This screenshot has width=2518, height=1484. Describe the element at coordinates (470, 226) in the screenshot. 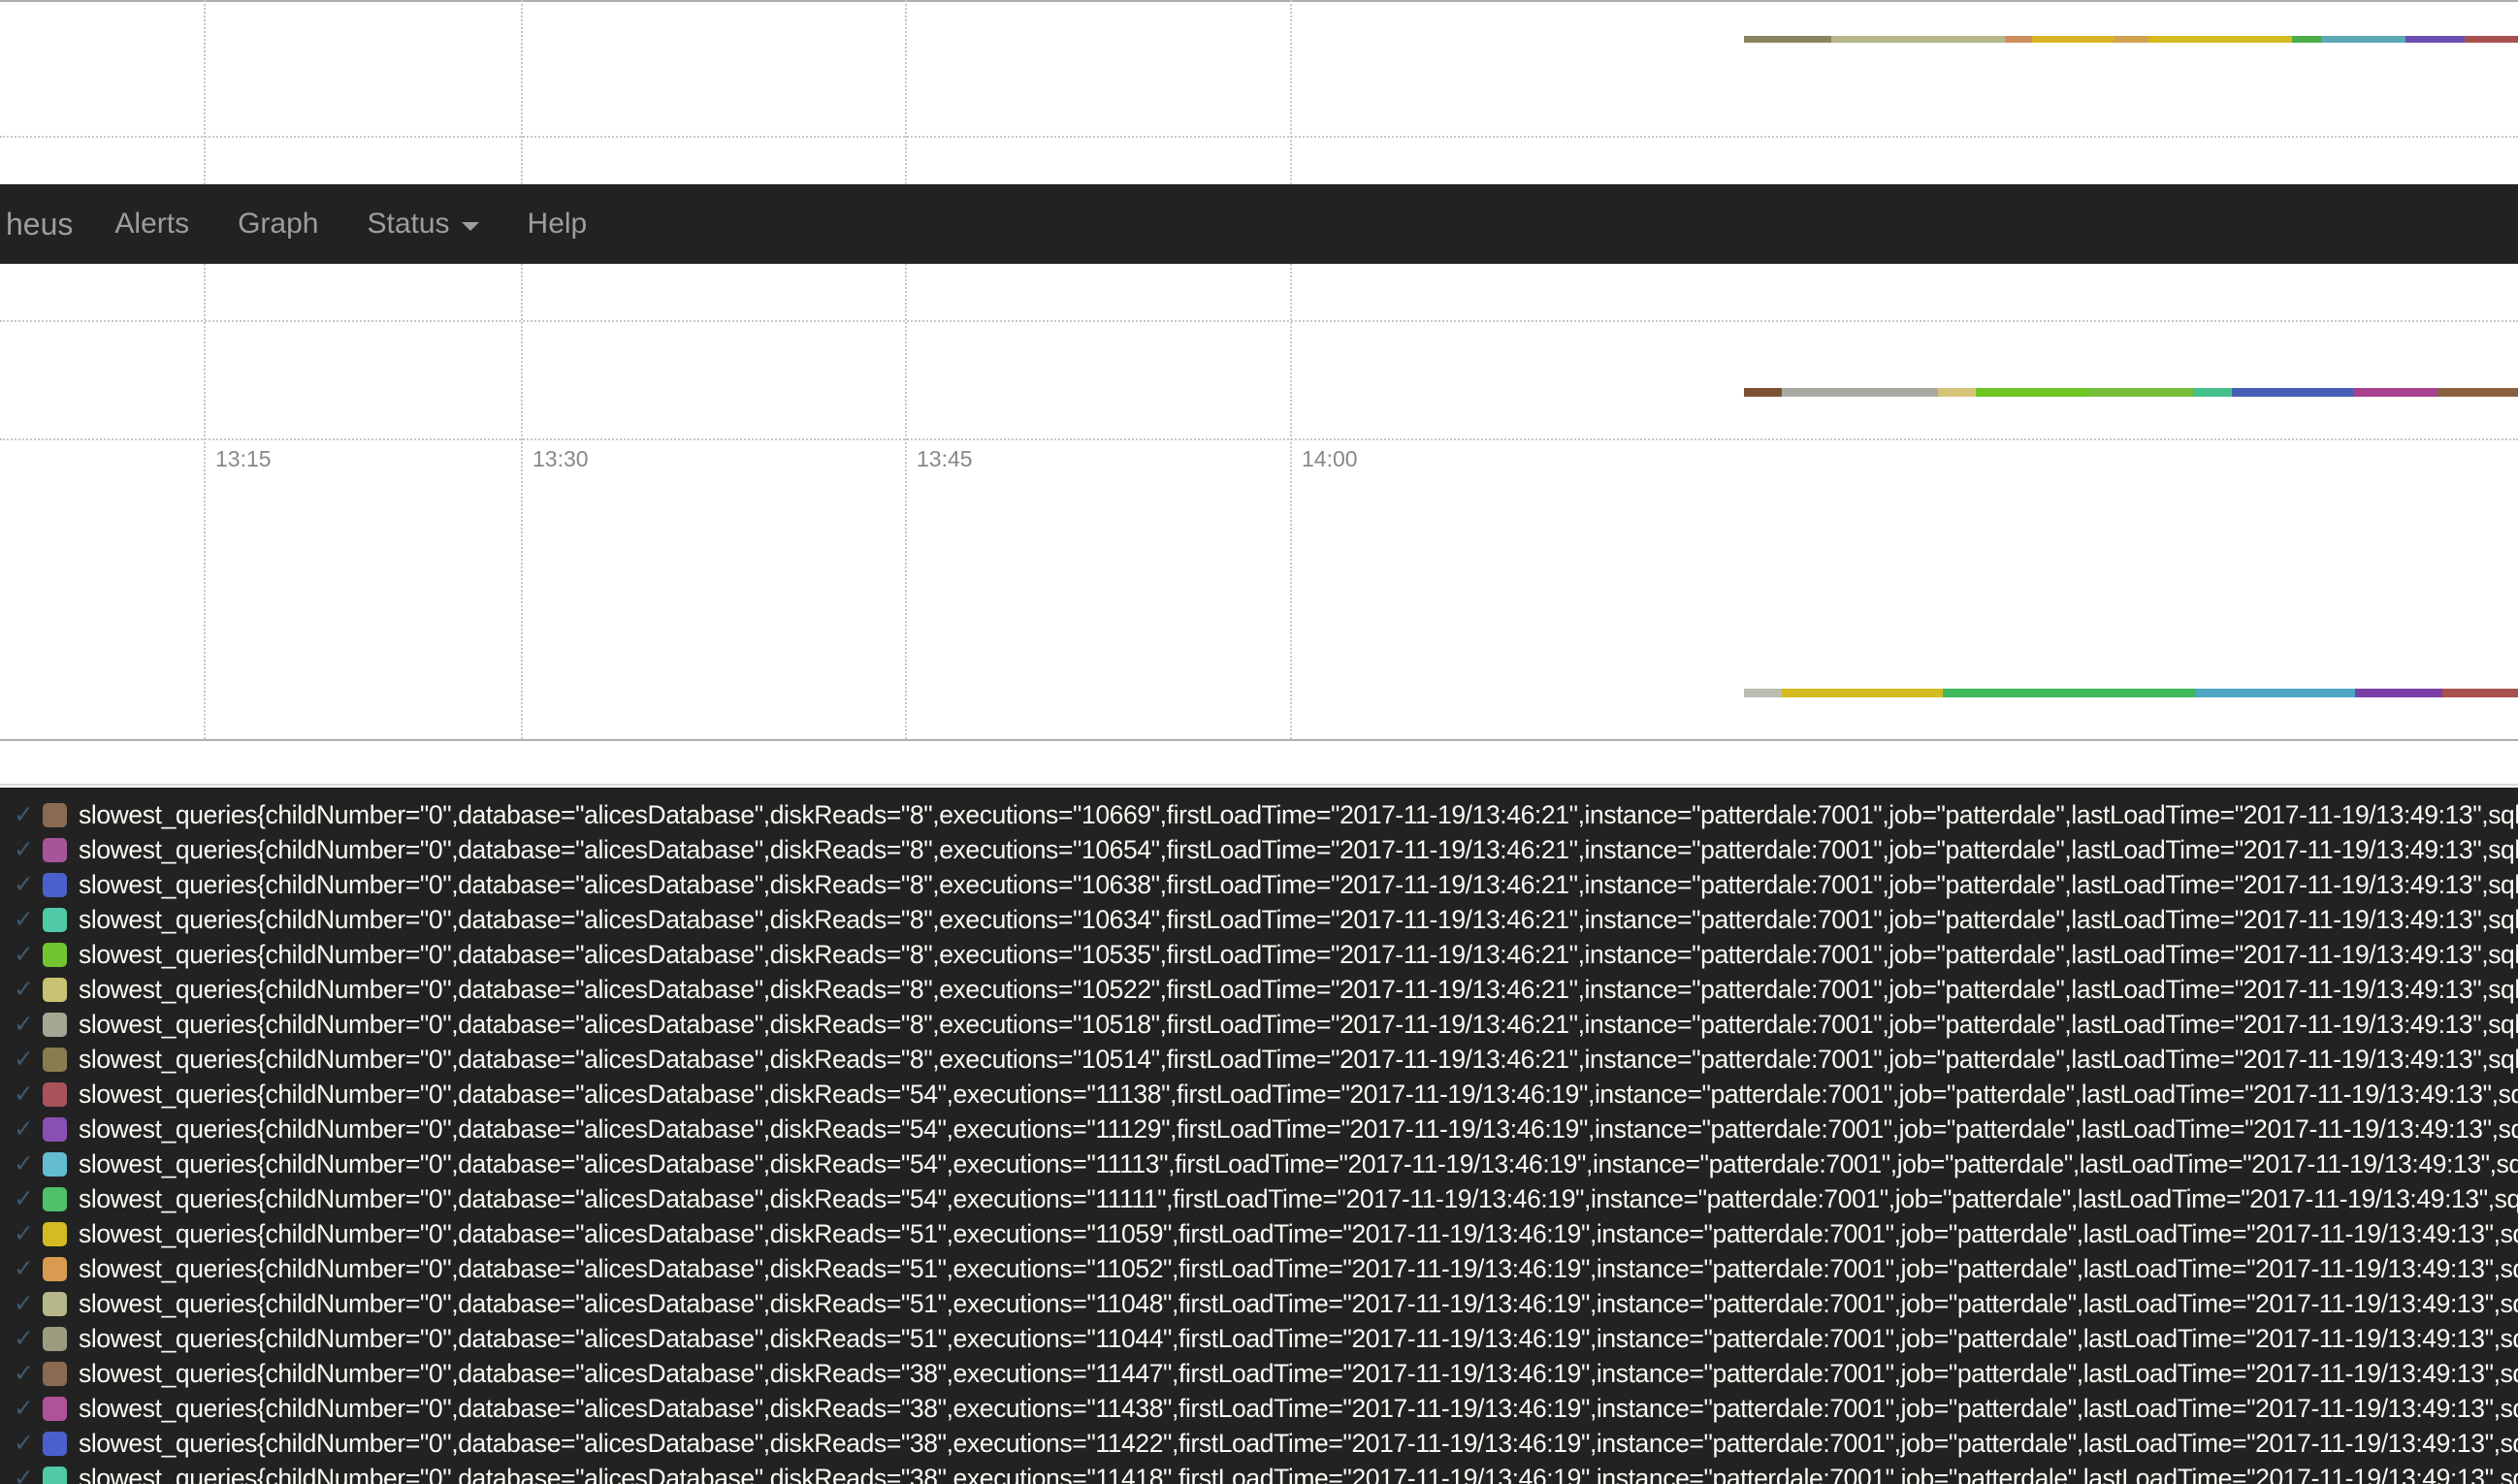

I see `chevron-down-icon` at that location.